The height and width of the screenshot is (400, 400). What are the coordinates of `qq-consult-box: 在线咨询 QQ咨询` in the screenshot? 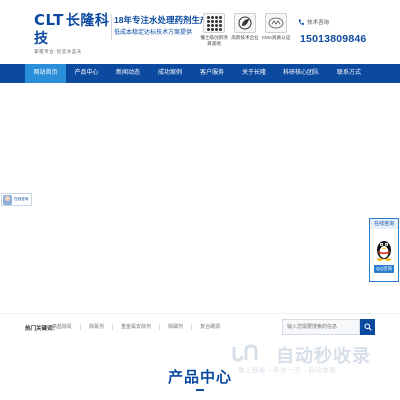 It's located at (384, 250).